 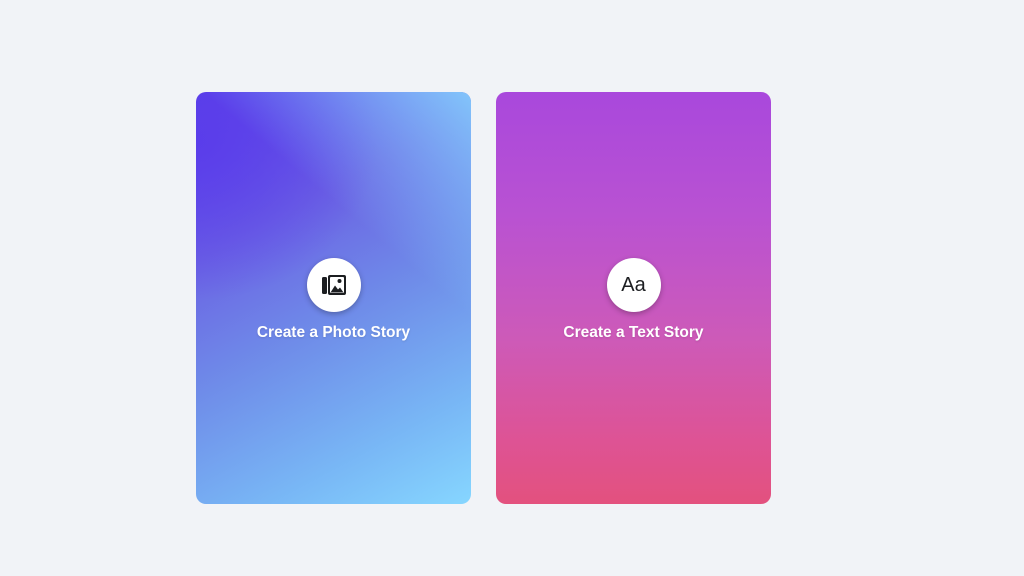 I want to click on photo-story-label: Create a Photo Story, so click(x=333, y=332).